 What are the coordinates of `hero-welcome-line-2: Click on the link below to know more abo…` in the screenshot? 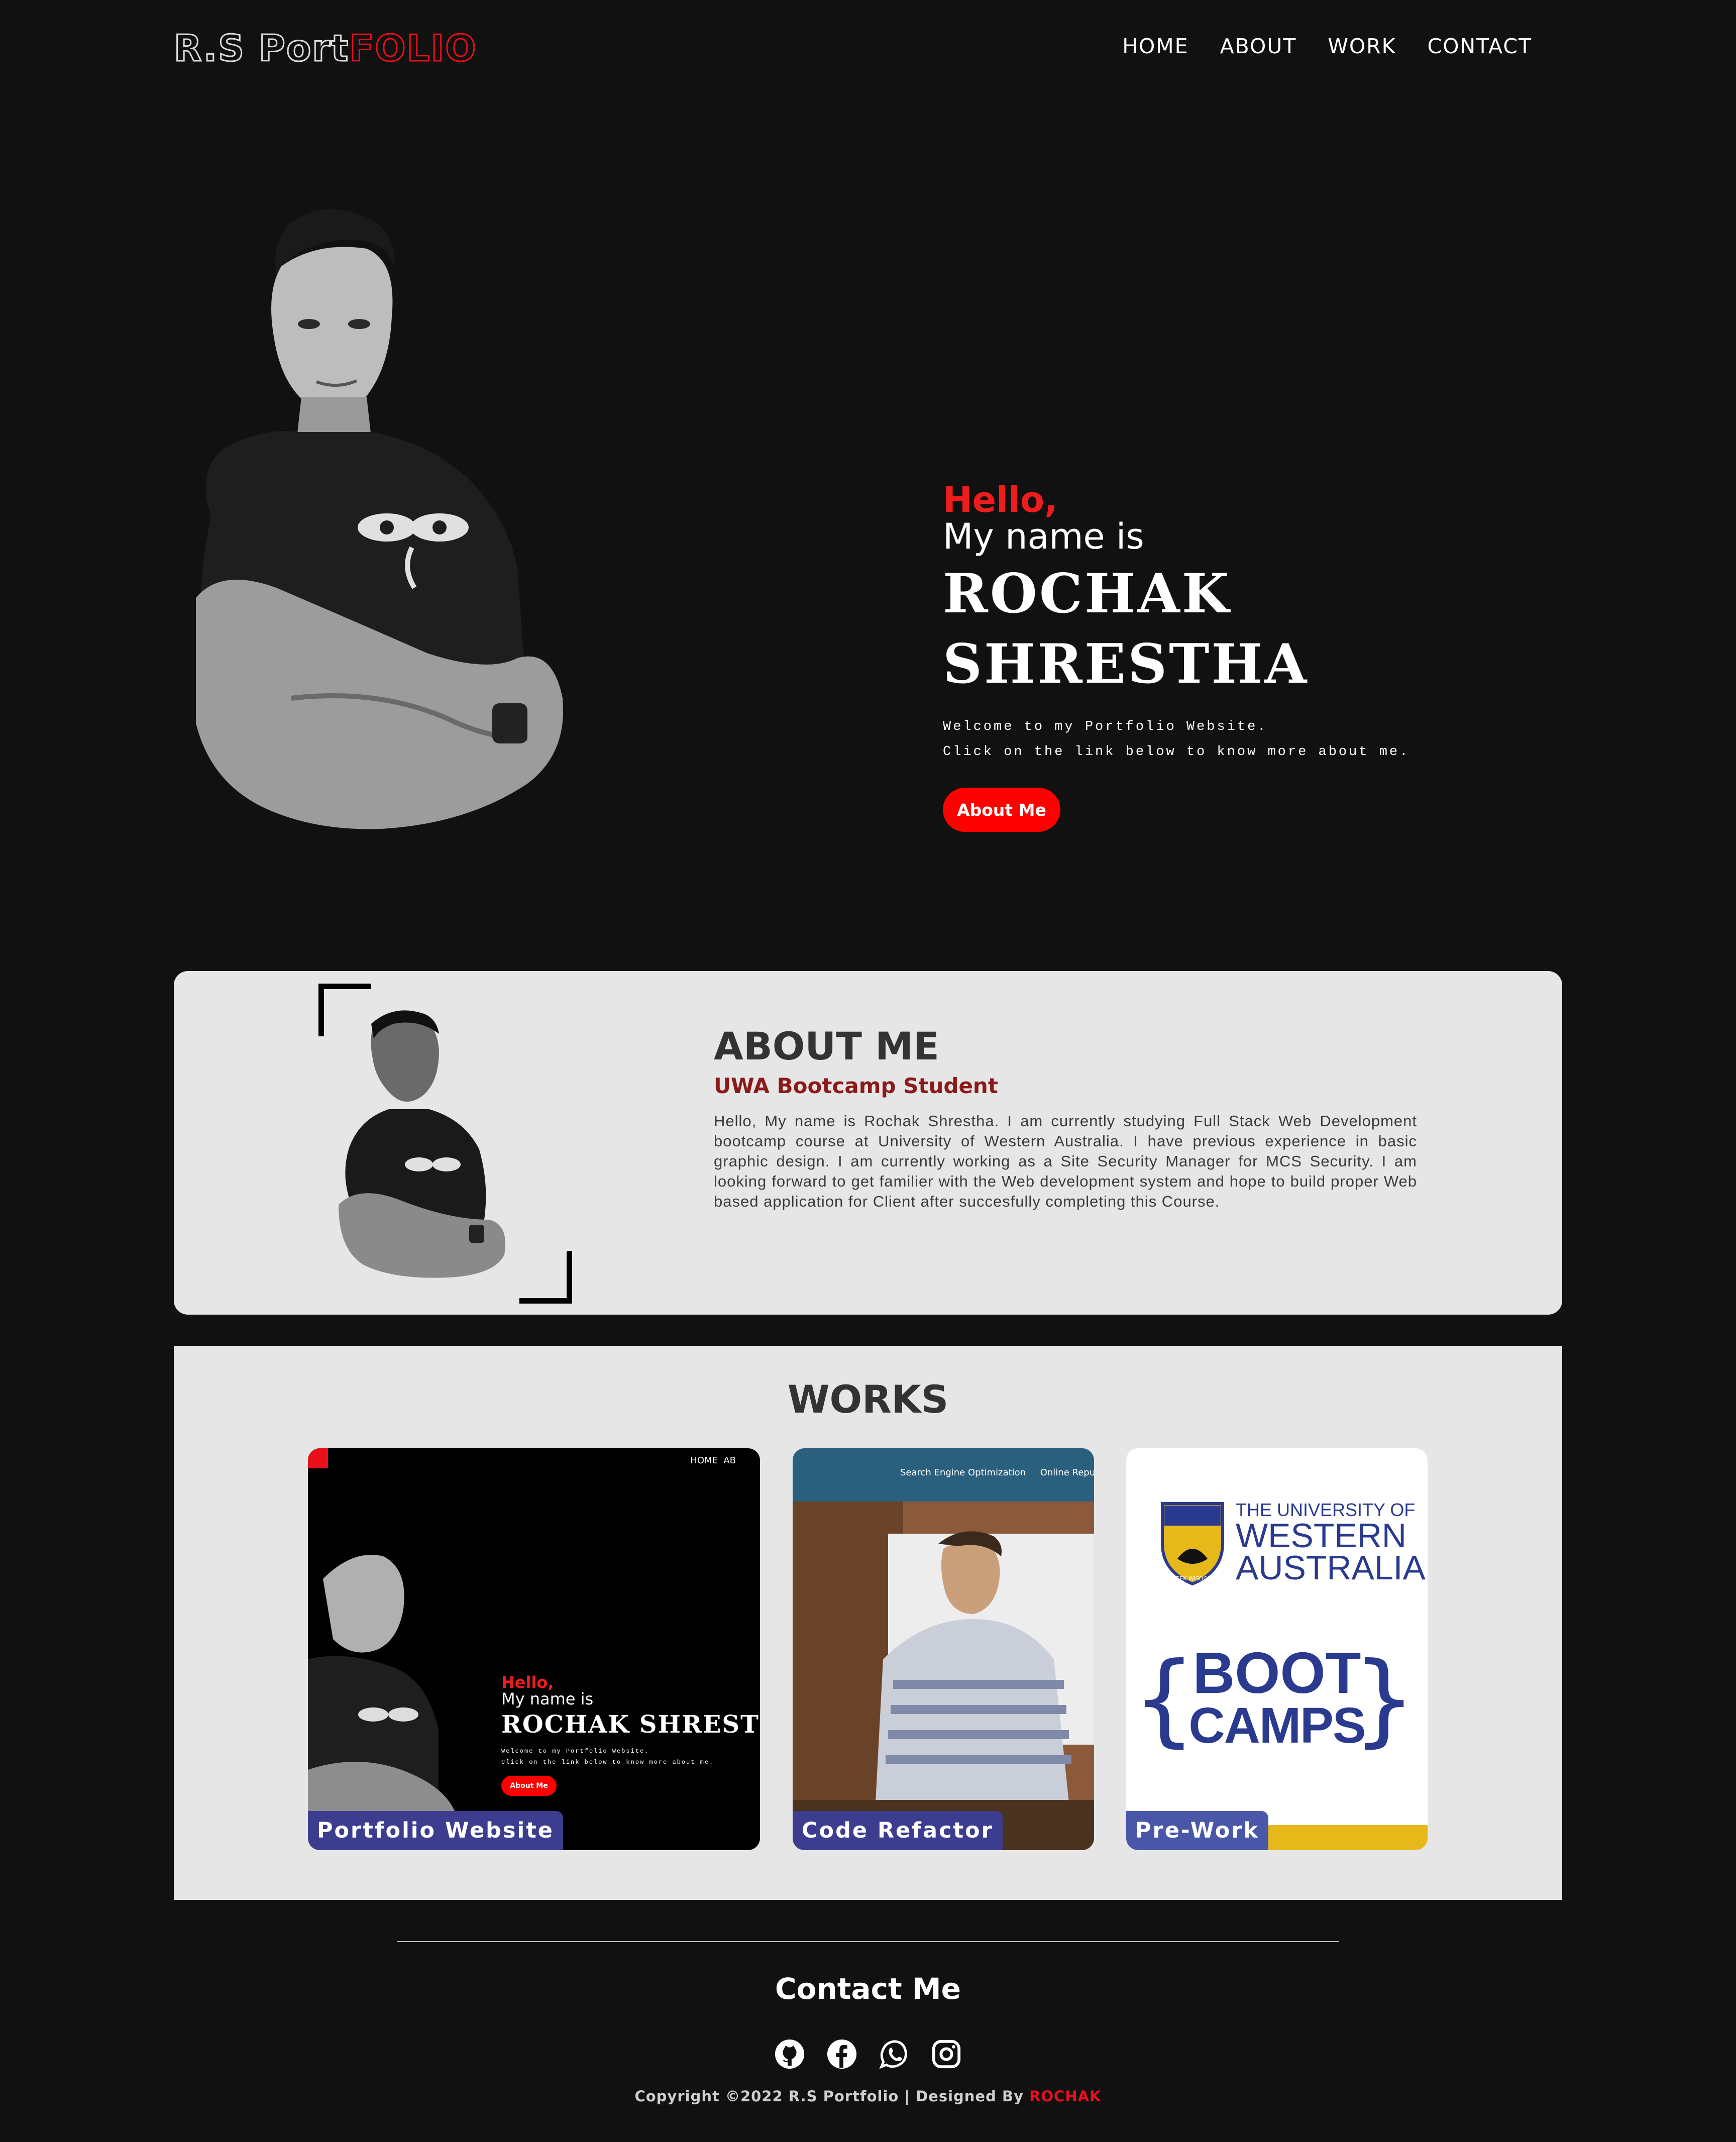 It's located at (1176, 752).